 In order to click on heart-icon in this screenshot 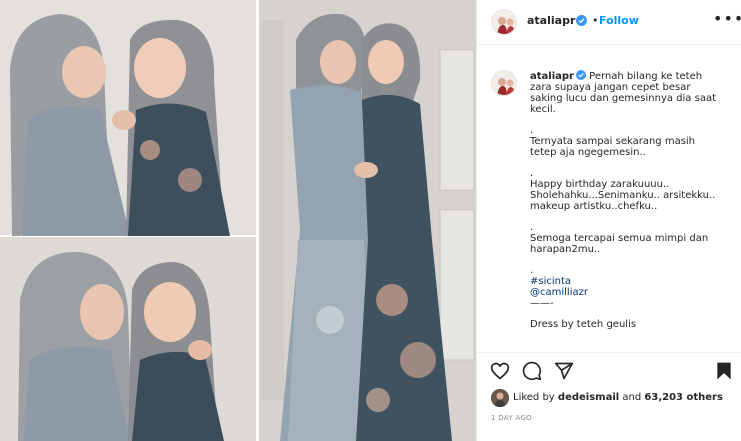, I will do `click(500, 371)`.